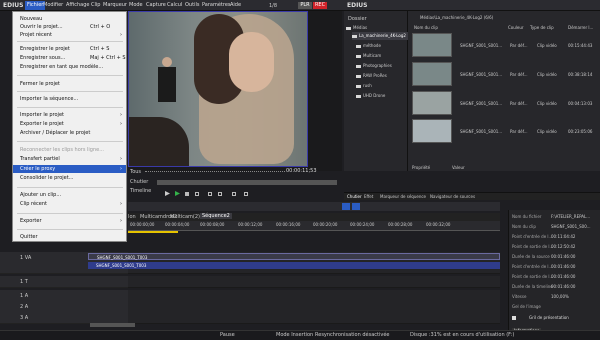 This screenshot has height=340, width=600. What do you see at coordinates (78, 5) in the screenshot?
I see `menu-affichage: Affichage` at bounding box center [78, 5].